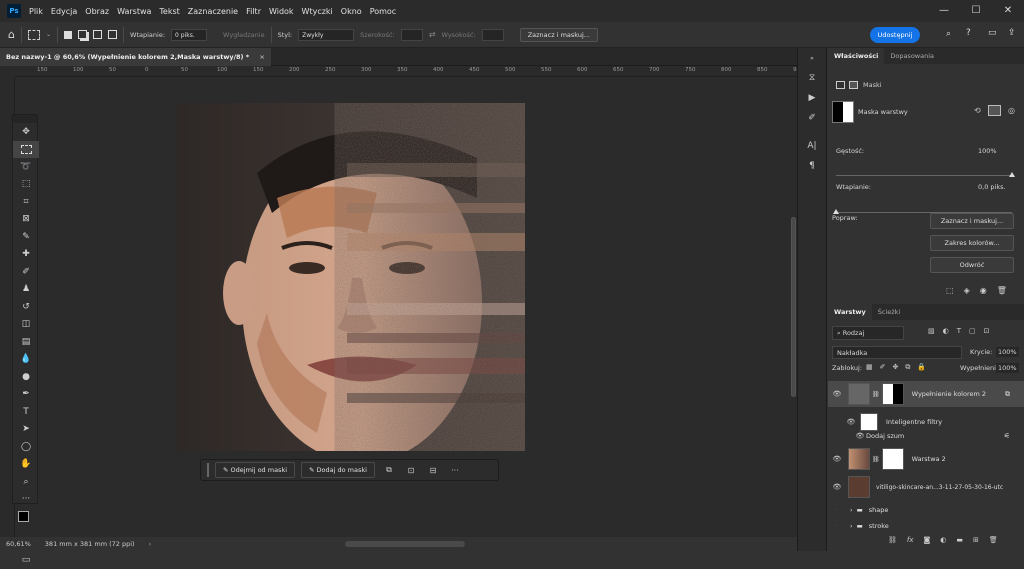 The height and width of the screenshot is (569, 1024). I want to click on horizontal-scrollbar, so click(405, 544).